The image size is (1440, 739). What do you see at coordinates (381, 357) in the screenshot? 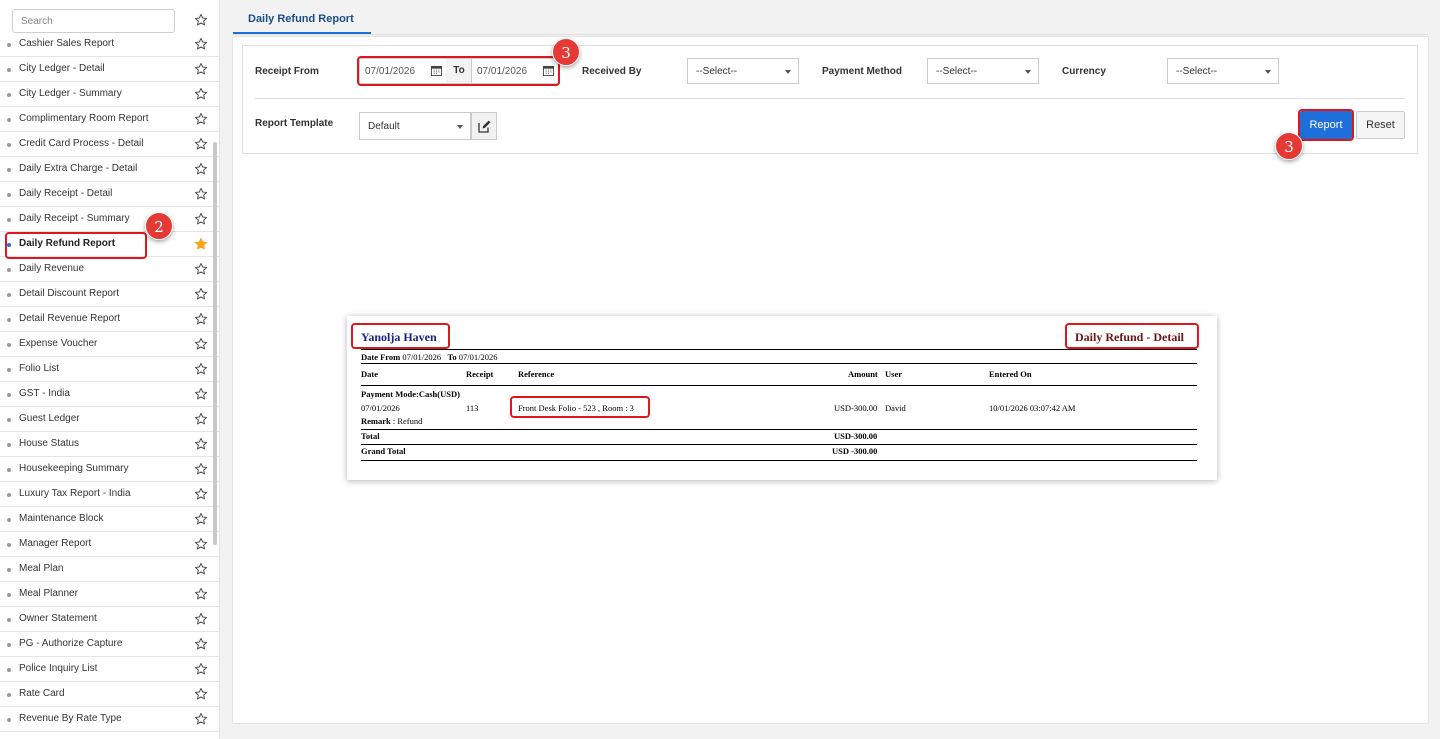
I see `date-from-label: Date From` at bounding box center [381, 357].